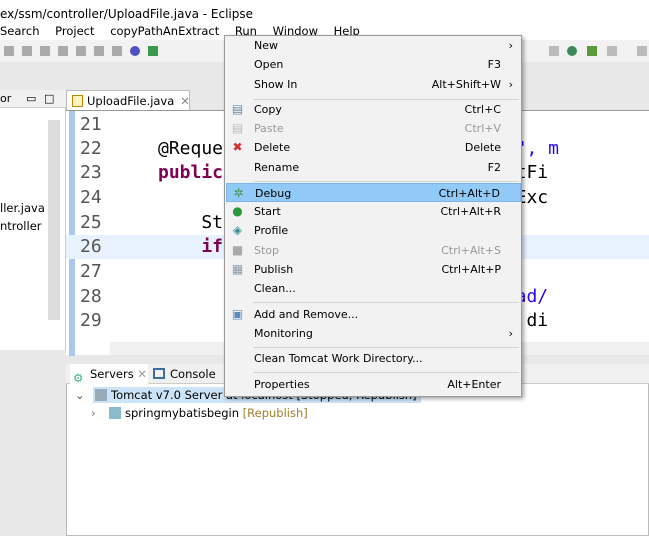 This screenshot has width=649, height=536. Describe the element at coordinates (237, 269) in the screenshot. I see `publish-icon: ▦` at that location.